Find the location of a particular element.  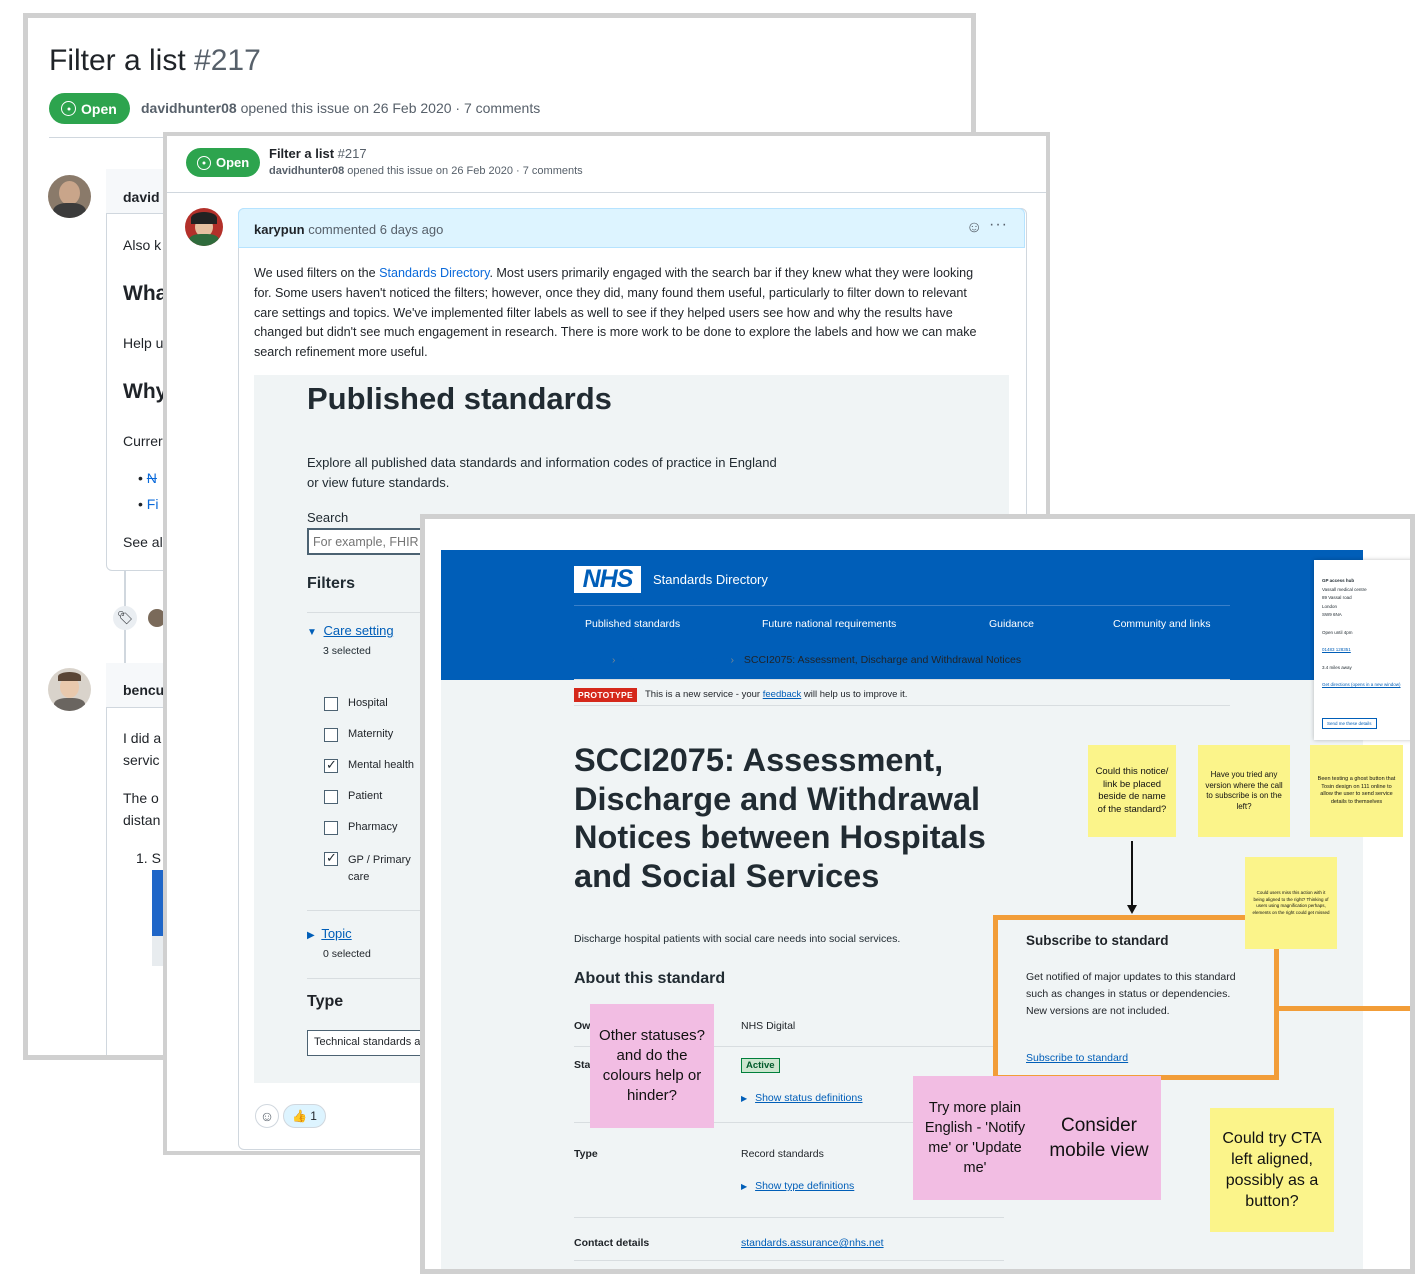

owner-label: Ow is located at coordinates (582, 1026).